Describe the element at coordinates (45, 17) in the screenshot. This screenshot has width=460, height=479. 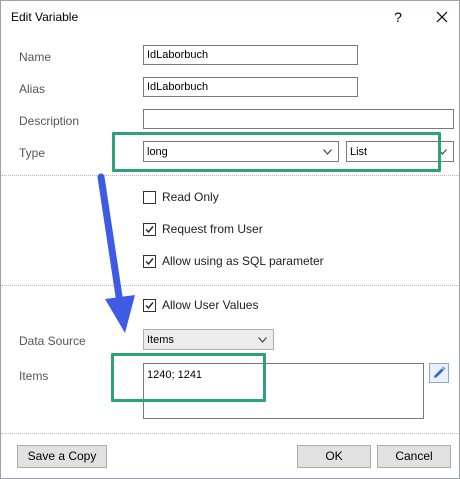
I see `window-title: Edit Variable` at that location.